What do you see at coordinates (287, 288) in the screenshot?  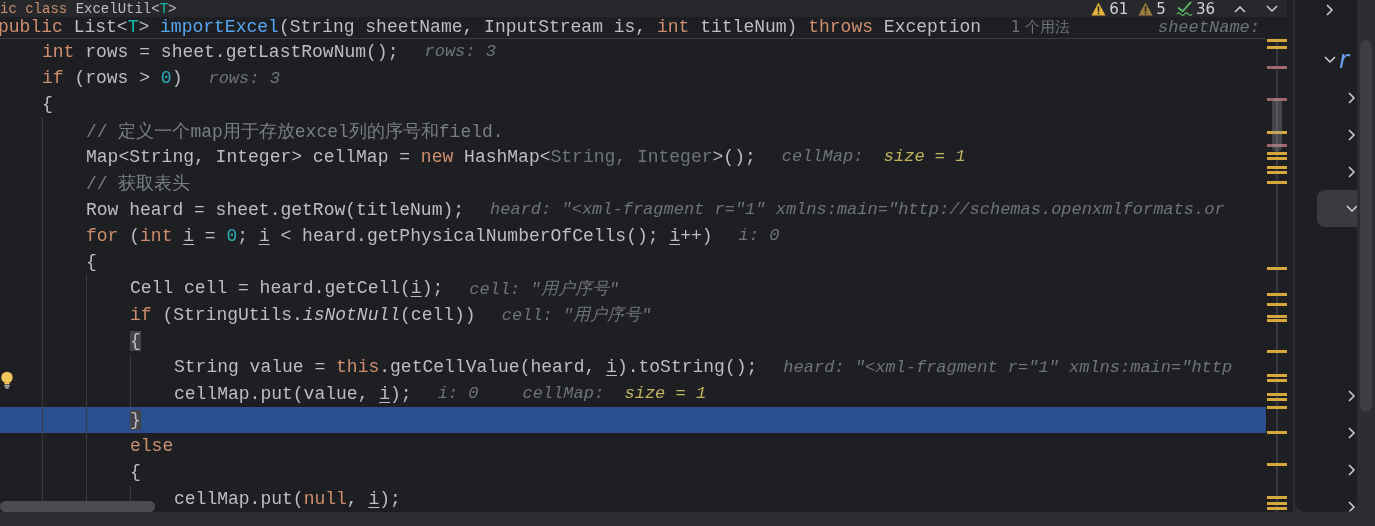 I see `code-line: Cell cell = heard.getCell(i);` at bounding box center [287, 288].